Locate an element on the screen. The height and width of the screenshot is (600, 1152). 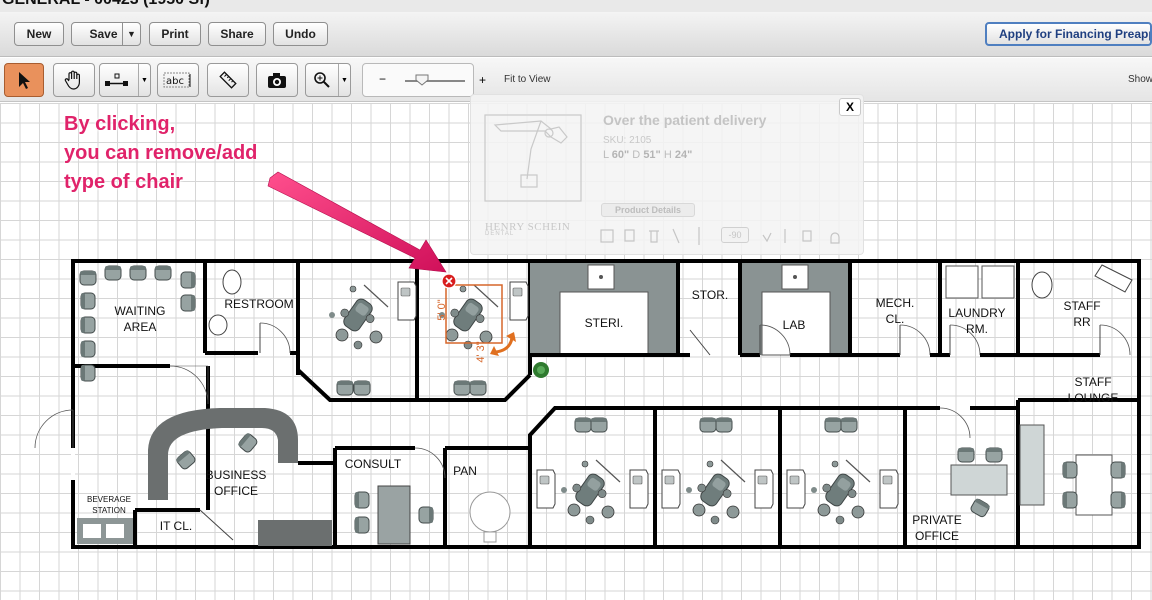
room-label-business-1: BUSINESS is located at coordinates (236, 475).